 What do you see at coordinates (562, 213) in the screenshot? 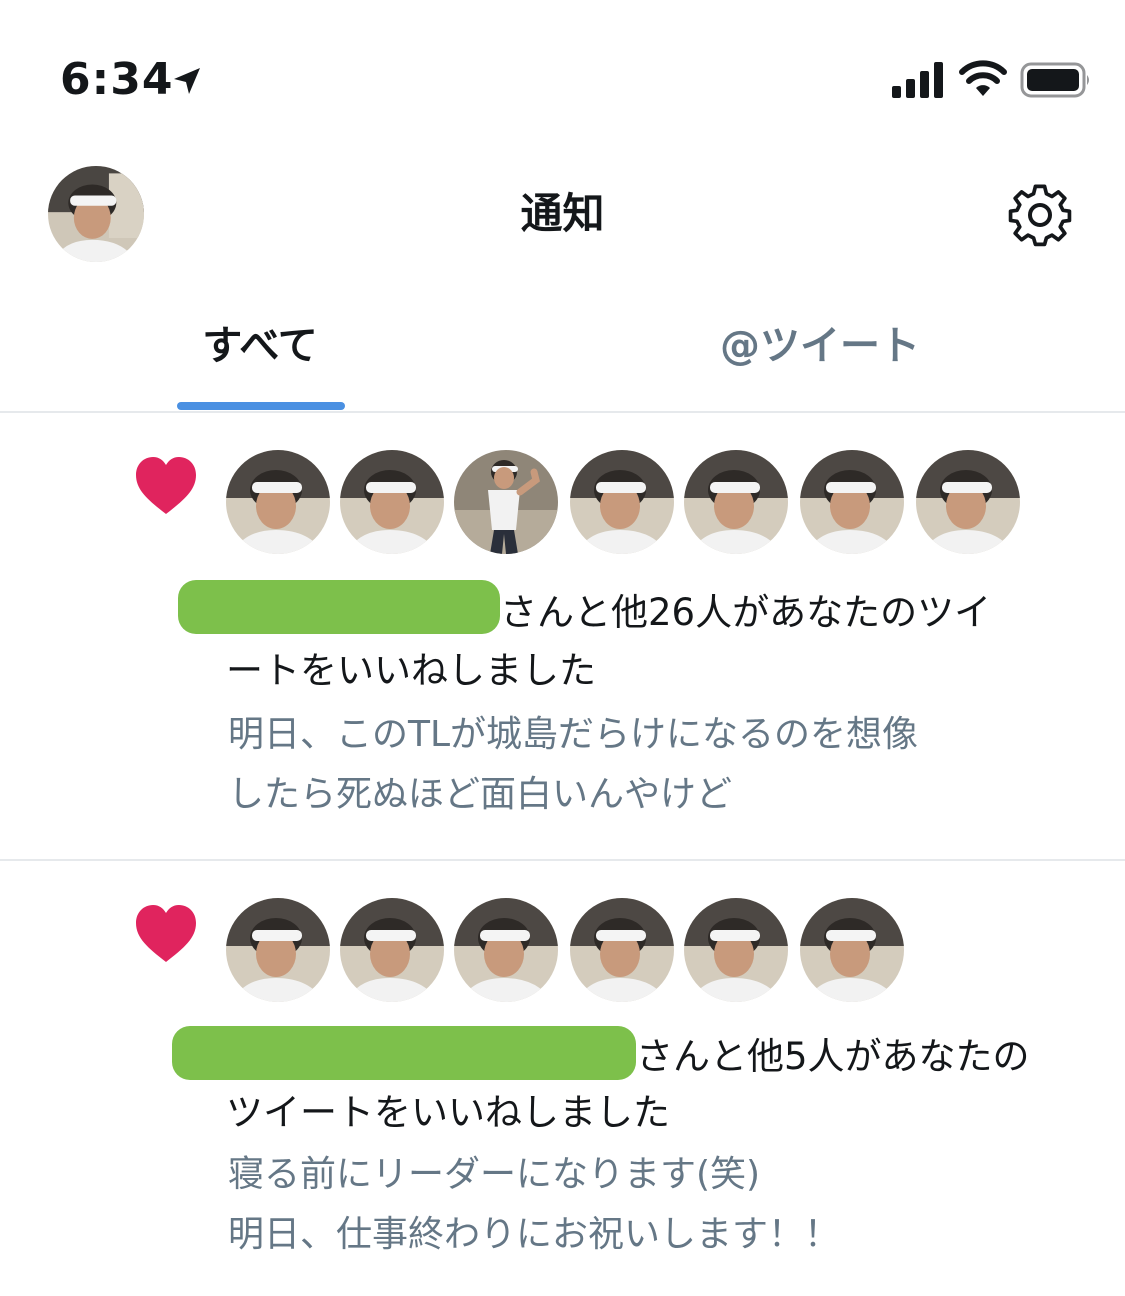
I see `page-title: 通知` at bounding box center [562, 213].